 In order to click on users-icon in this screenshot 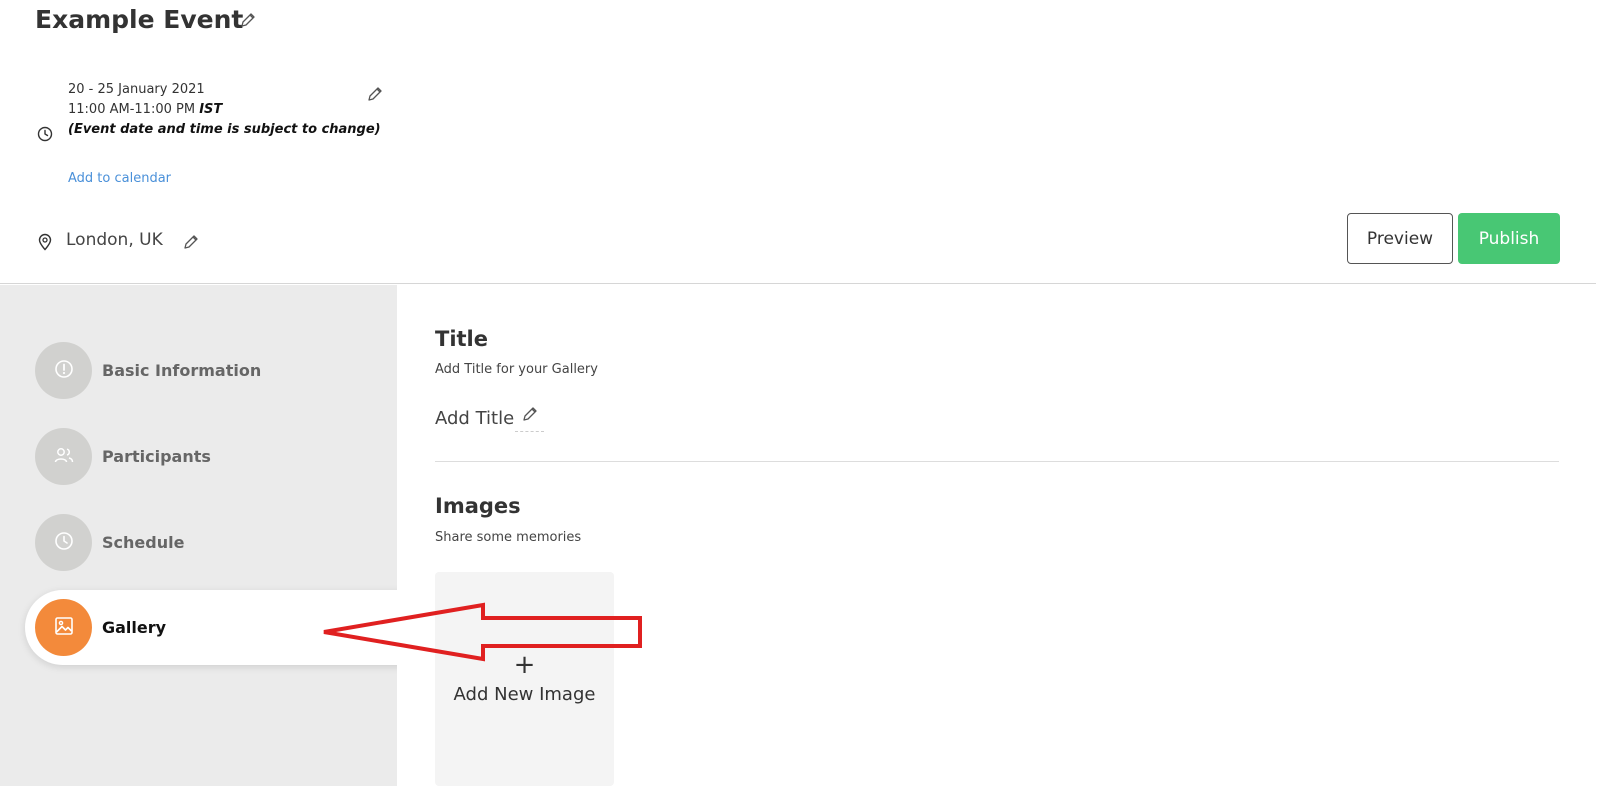, I will do `click(64, 457)`.